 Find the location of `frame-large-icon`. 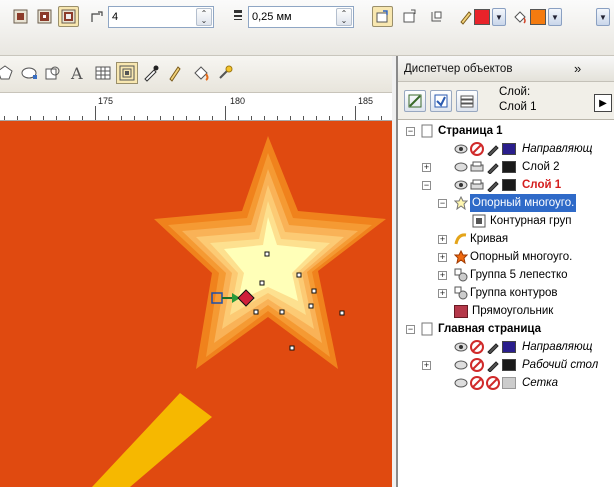

frame-large-icon is located at coordinates (68, 16).